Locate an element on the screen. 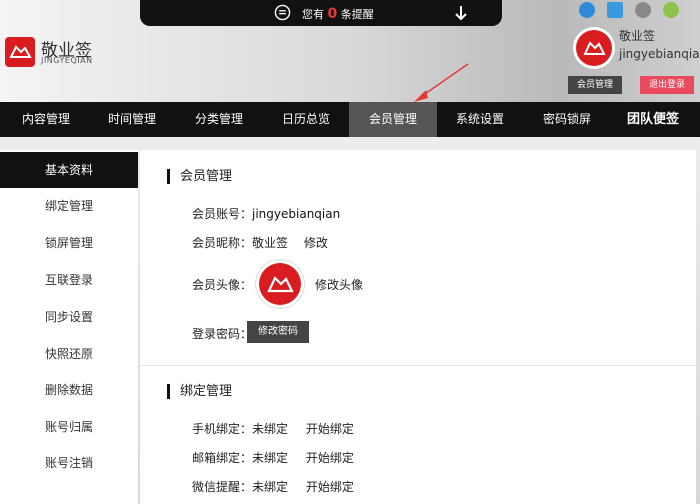  nav-item-settings: 系统设置 is located at coordinates (480, 119).